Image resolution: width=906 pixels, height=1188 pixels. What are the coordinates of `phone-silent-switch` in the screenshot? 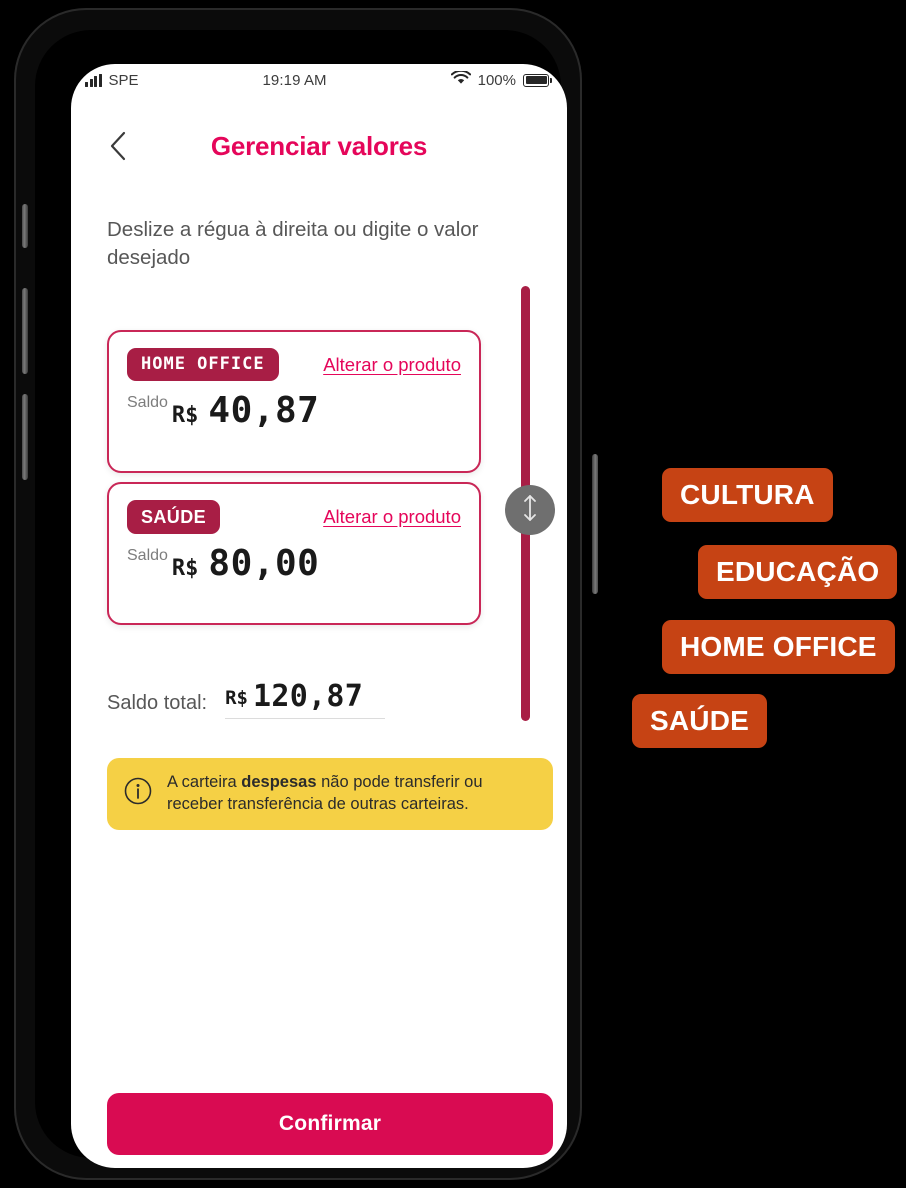 It's located at (25, 226).